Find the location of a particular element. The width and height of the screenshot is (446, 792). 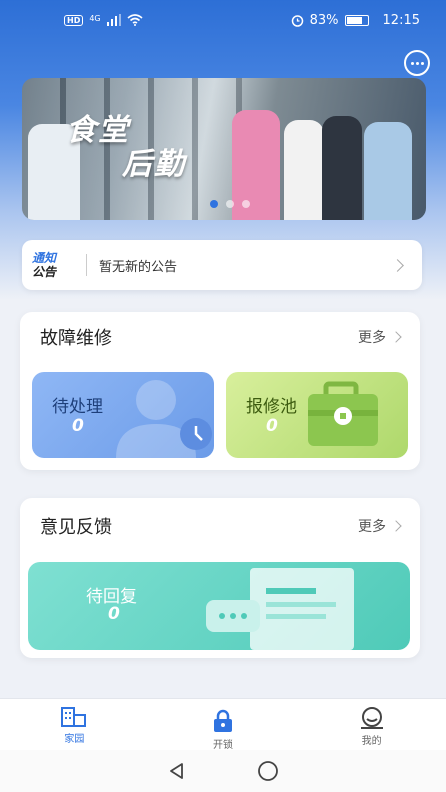

nav-unlock: 开锁 is located at coordinates (223, 725).